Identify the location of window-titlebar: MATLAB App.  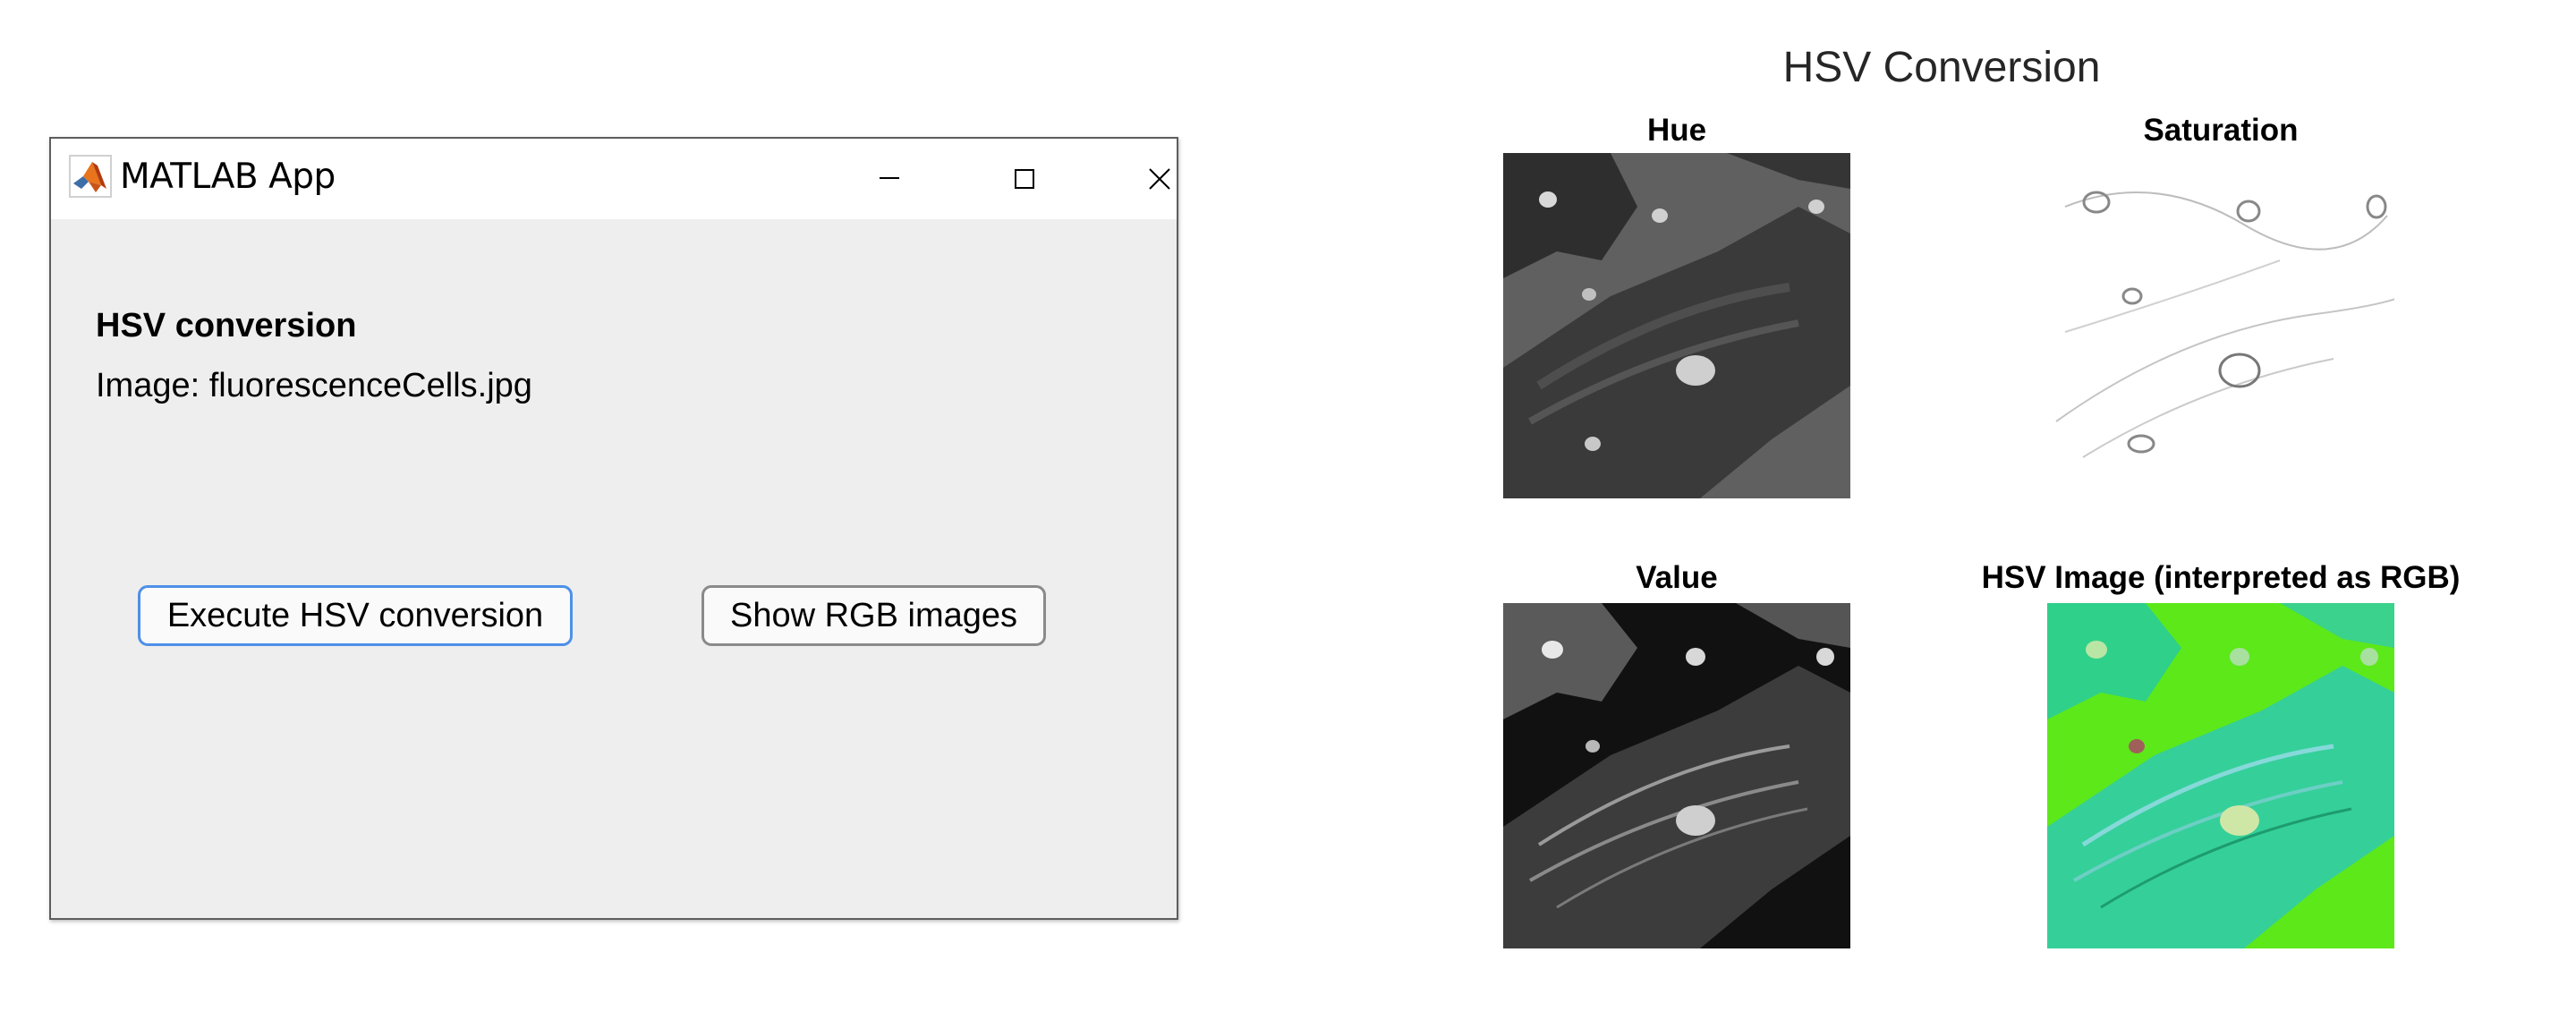
(614, 179).